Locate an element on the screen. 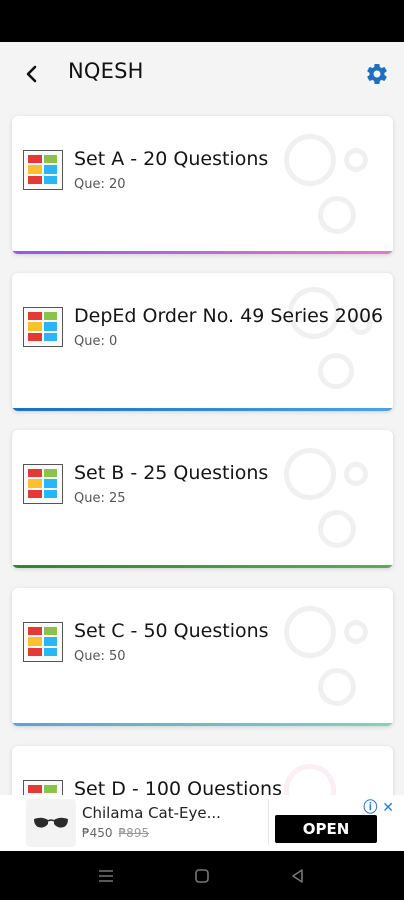 The width and height of the screenshot is (404, 900). sunglasses-icon is located at coordinates (51, 822).